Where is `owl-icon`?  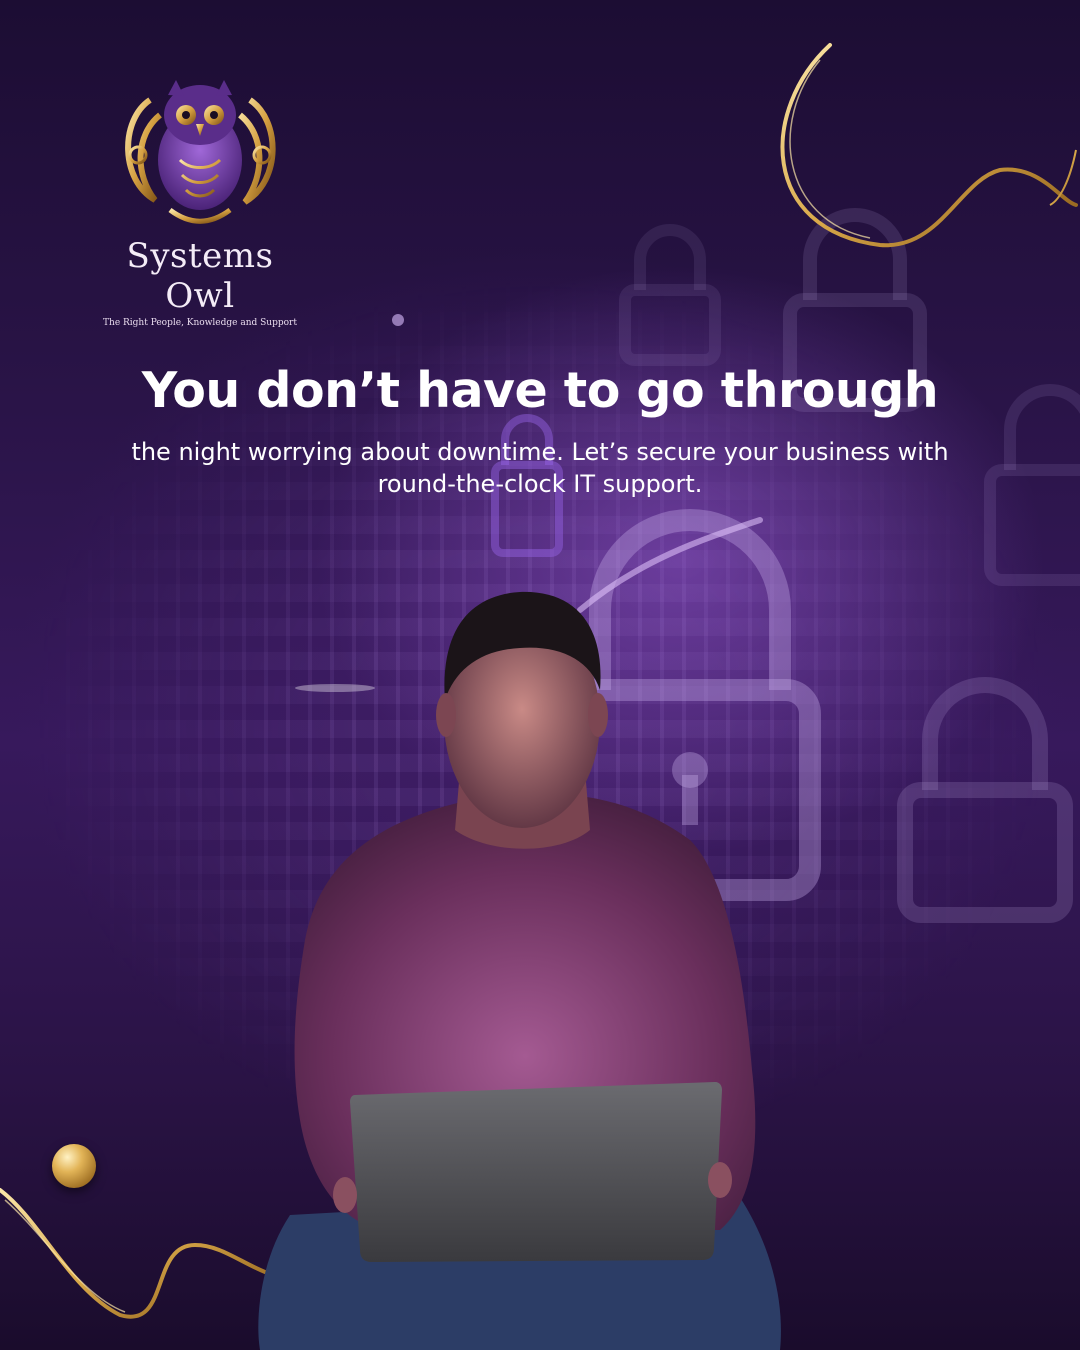 owl-icon is located at coordinates (200, 152).